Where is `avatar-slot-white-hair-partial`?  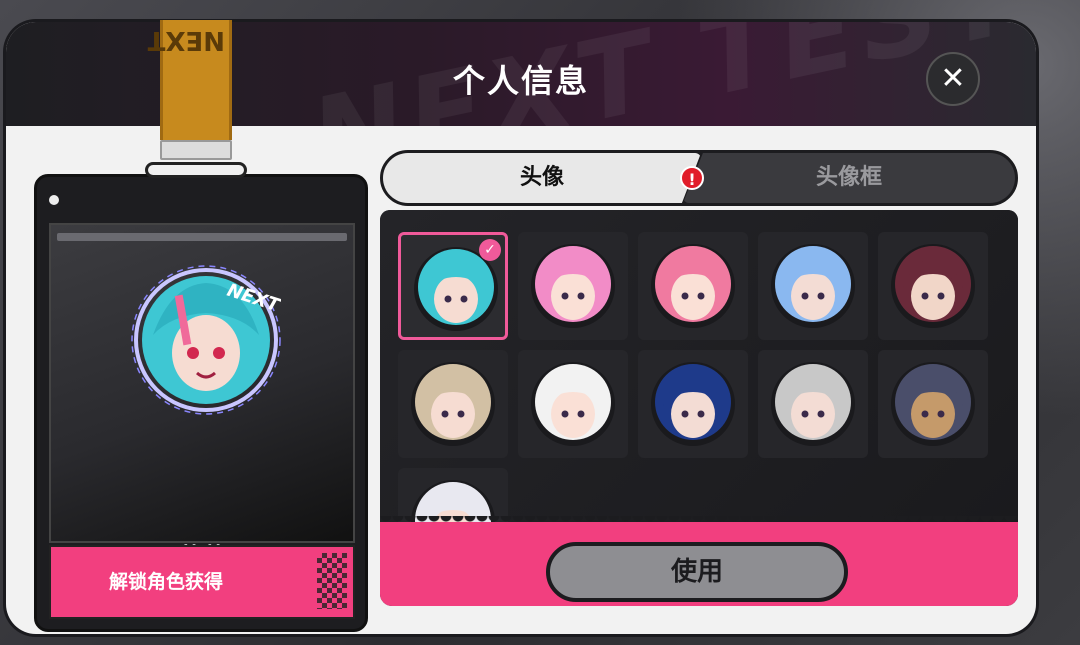 avatar-slot-white-hair-partial is located at coordinates (453, 495).